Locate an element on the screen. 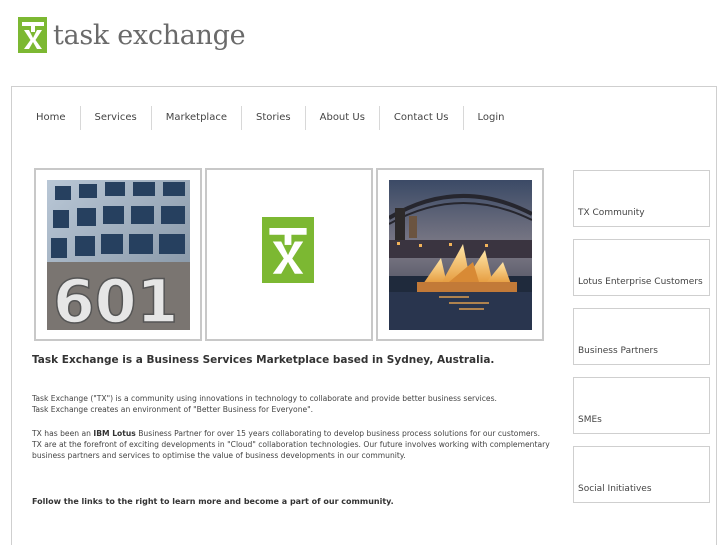  nav-marketplace: Marketplace is located at coordinates (195, 118).